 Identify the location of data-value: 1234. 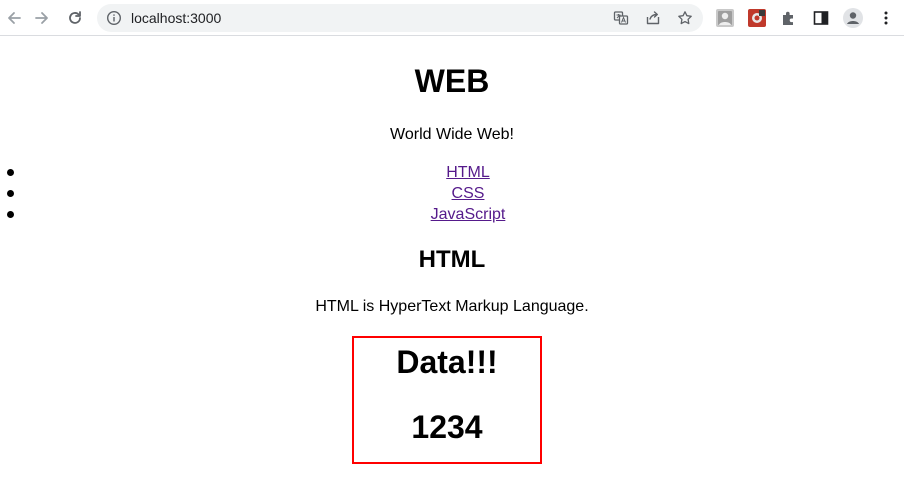
(447, 427).